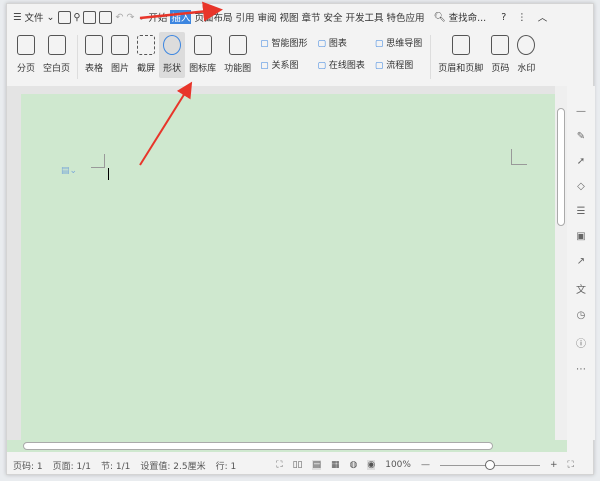  Describe the element at coordinates (287, 446) in the screenshot. I see `horizontal-scrollbar` at that location.